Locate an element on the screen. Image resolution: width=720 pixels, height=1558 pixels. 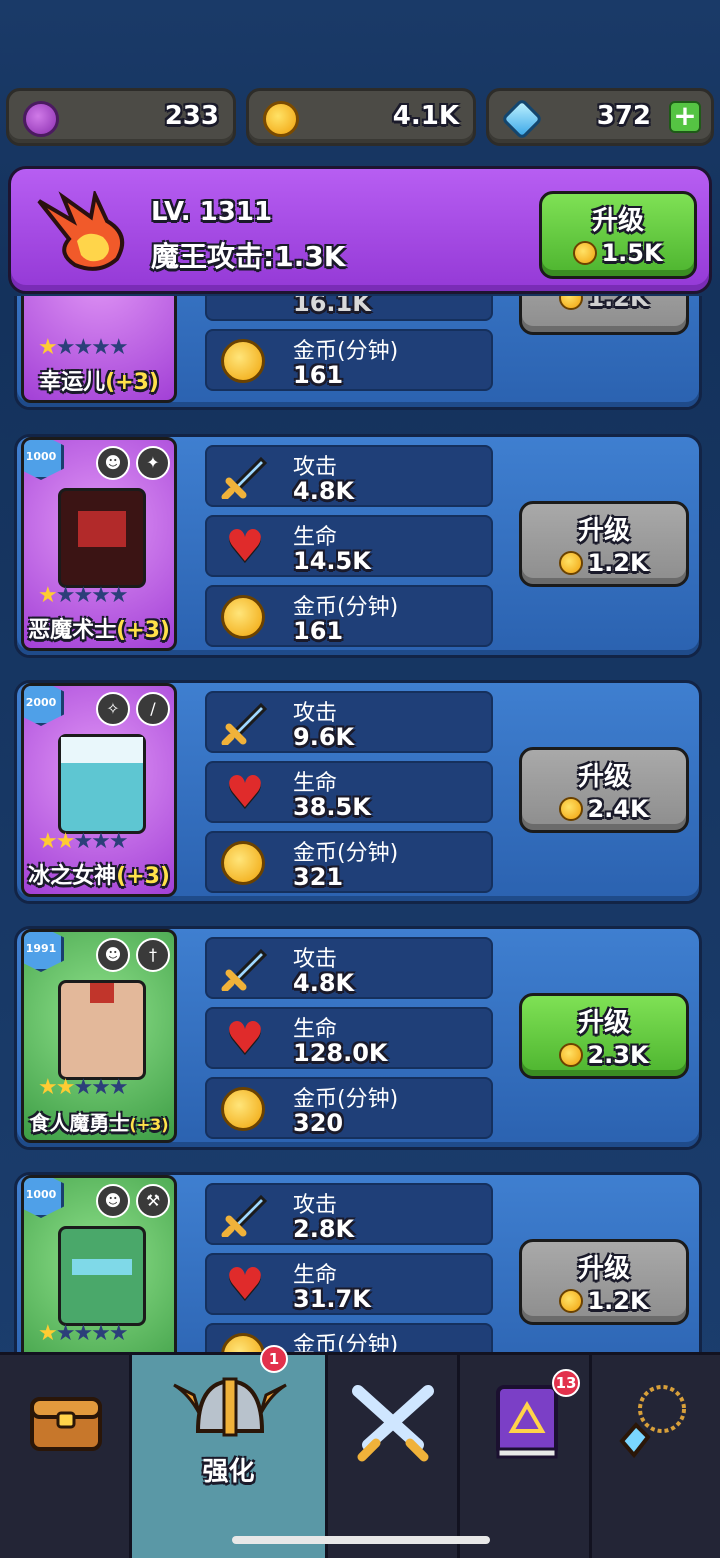
boss-level: LV. 1311 is located at coordinates (212, 212).